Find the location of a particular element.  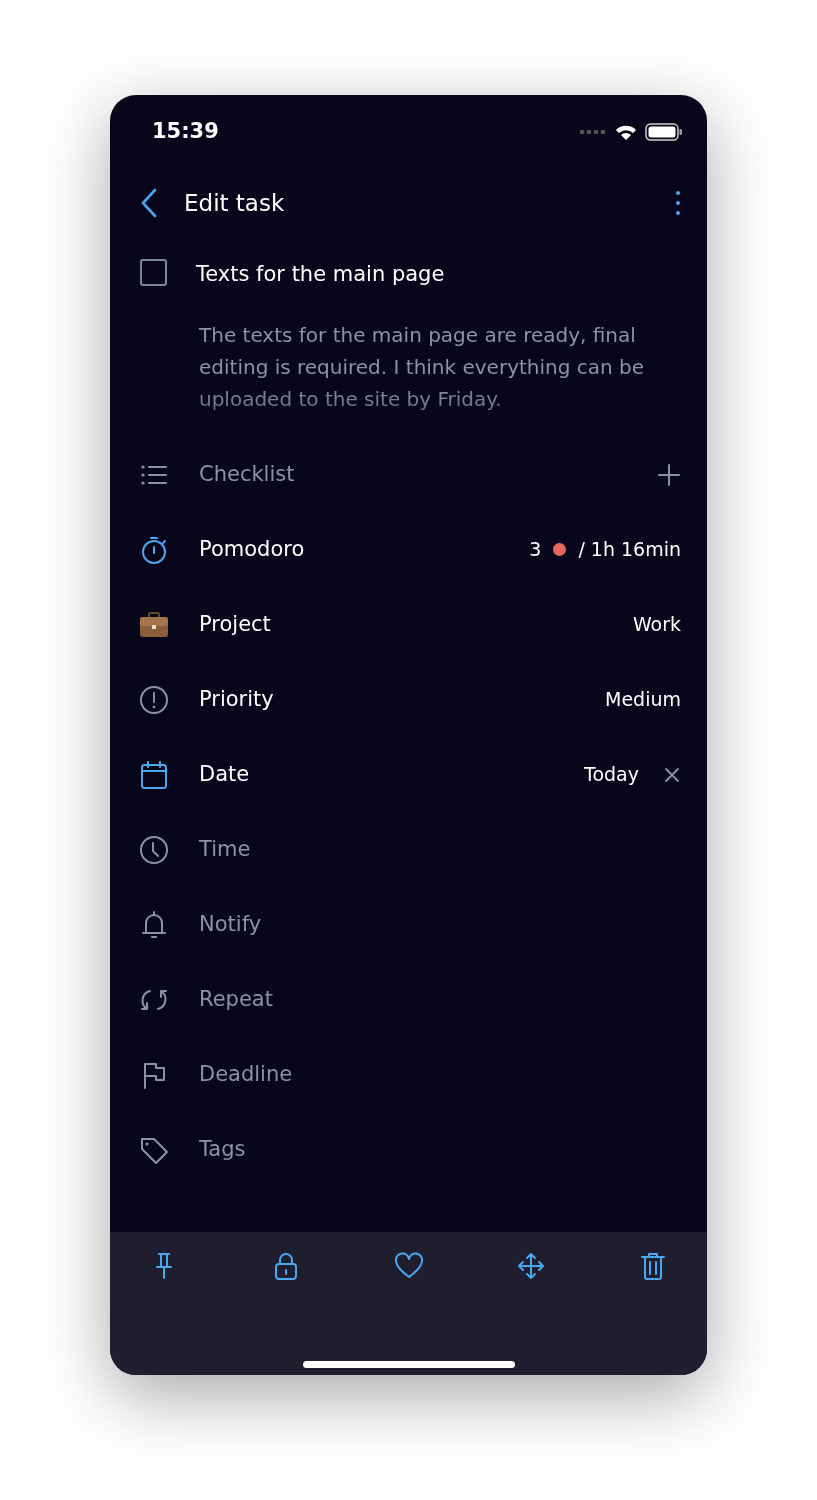

field-label: Time is located at coordinates (225, 849).